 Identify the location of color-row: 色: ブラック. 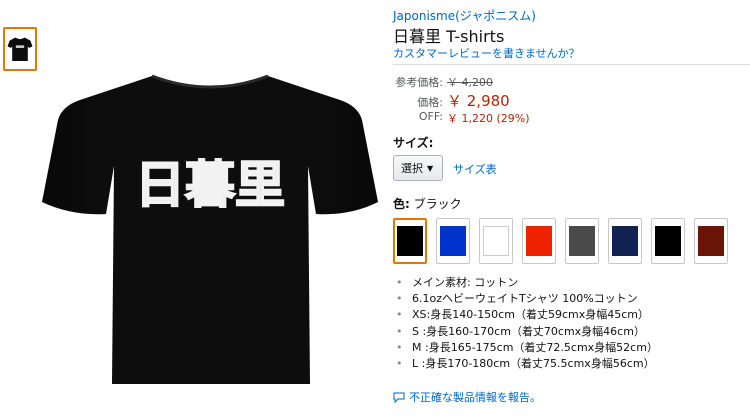
(427, 203).